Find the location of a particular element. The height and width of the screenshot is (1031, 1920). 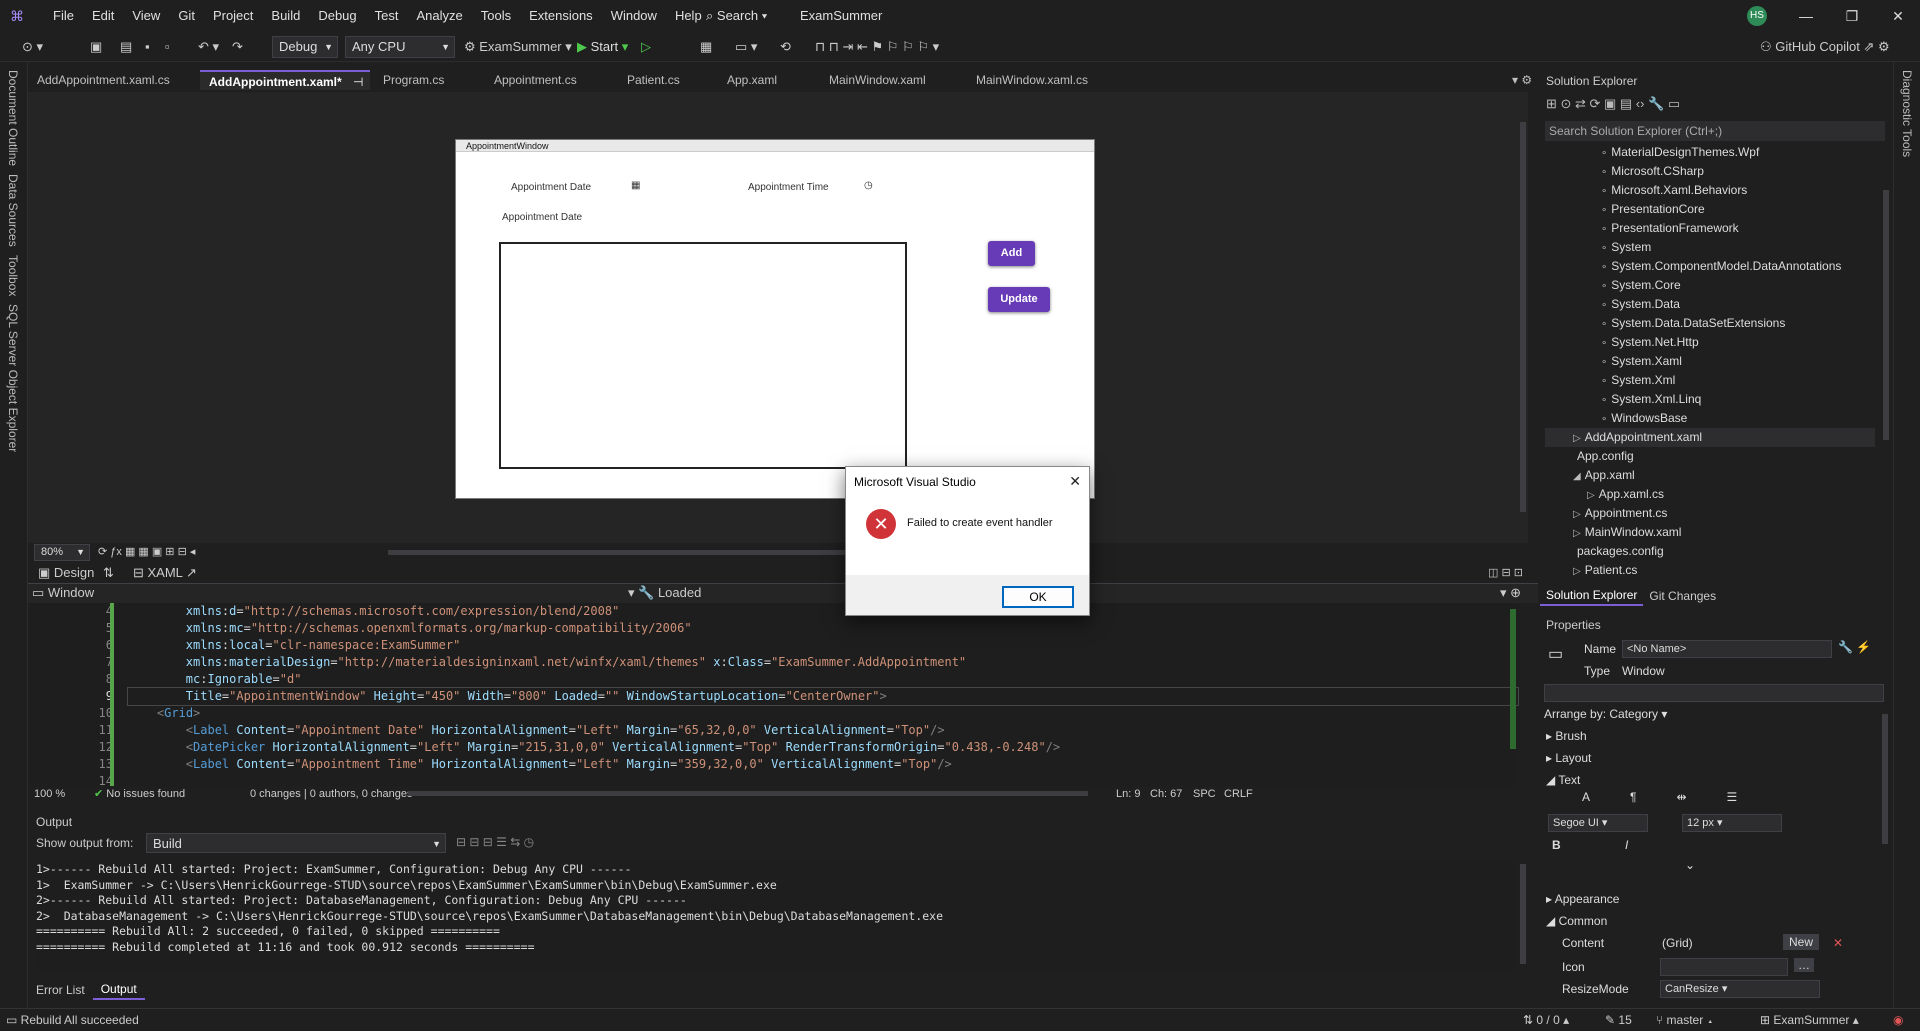

new-item-icon: ▣ is located at coordinates (96, 47).